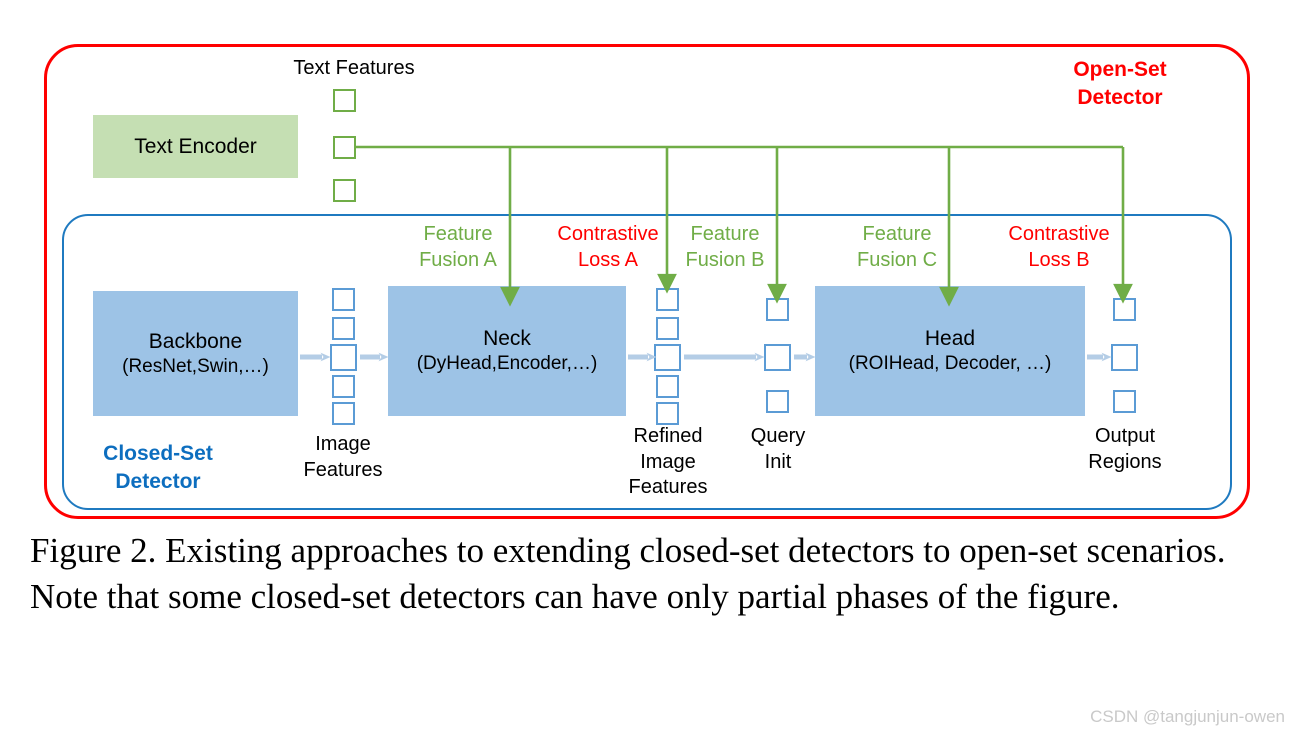 The width and height of the screenshot is (1303, 737). What do you see at coordinates (608, 247) in the screenshot?
I see `contrastive-loss-a-label: Contrastive Loss A` at bounding box center [608, 247].